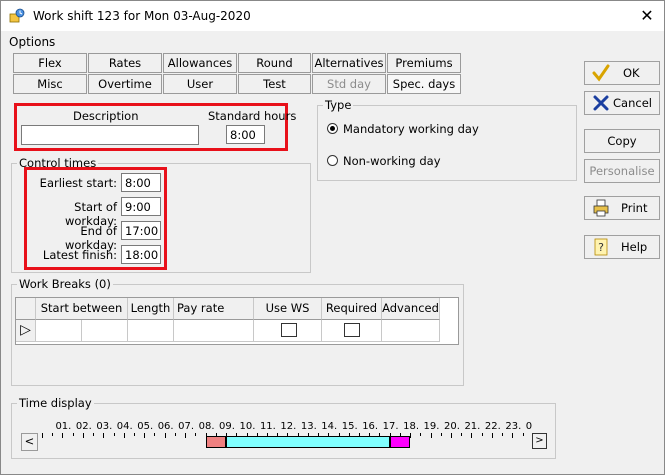 This screenshot has height=475, width=665. Describe the element at coordinates (274, 63) in the screenshot. I see `tab-round: Round` at that location.